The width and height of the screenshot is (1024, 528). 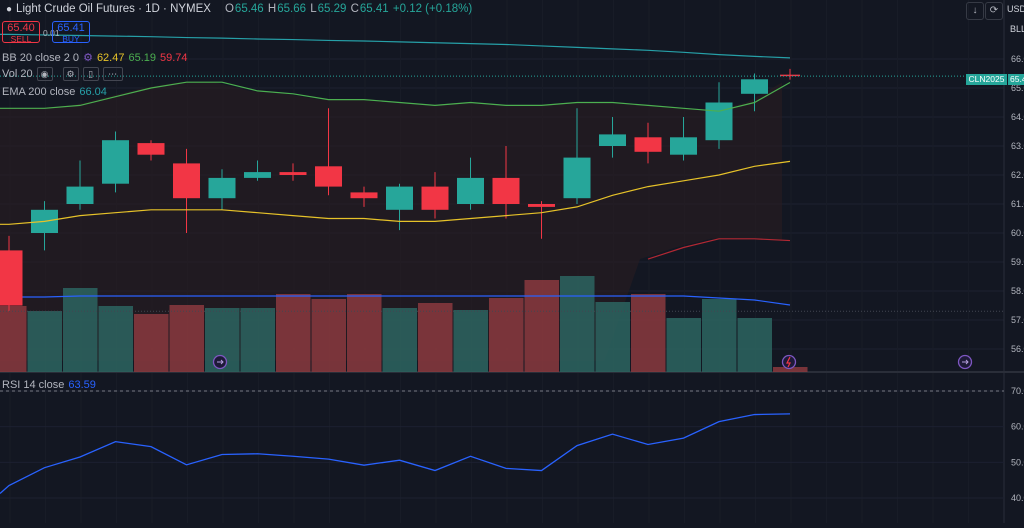 I want to click on buy-price: 65.41, so click(x=71, y=28).